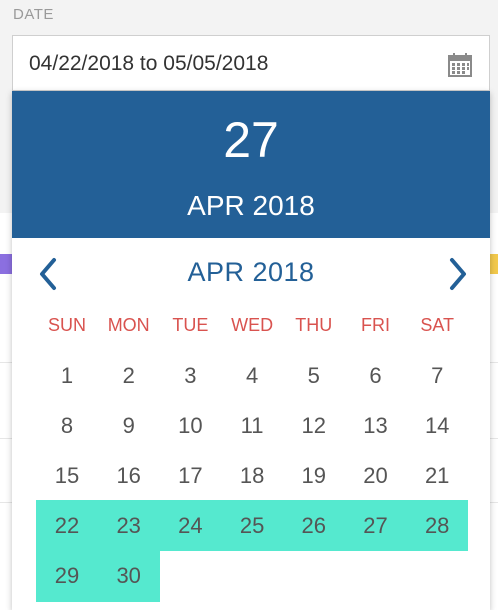  What do you see at coordinates (190, 526) in the screenshot?
I see `day-cell: 24` at bounding box center [190, 526].